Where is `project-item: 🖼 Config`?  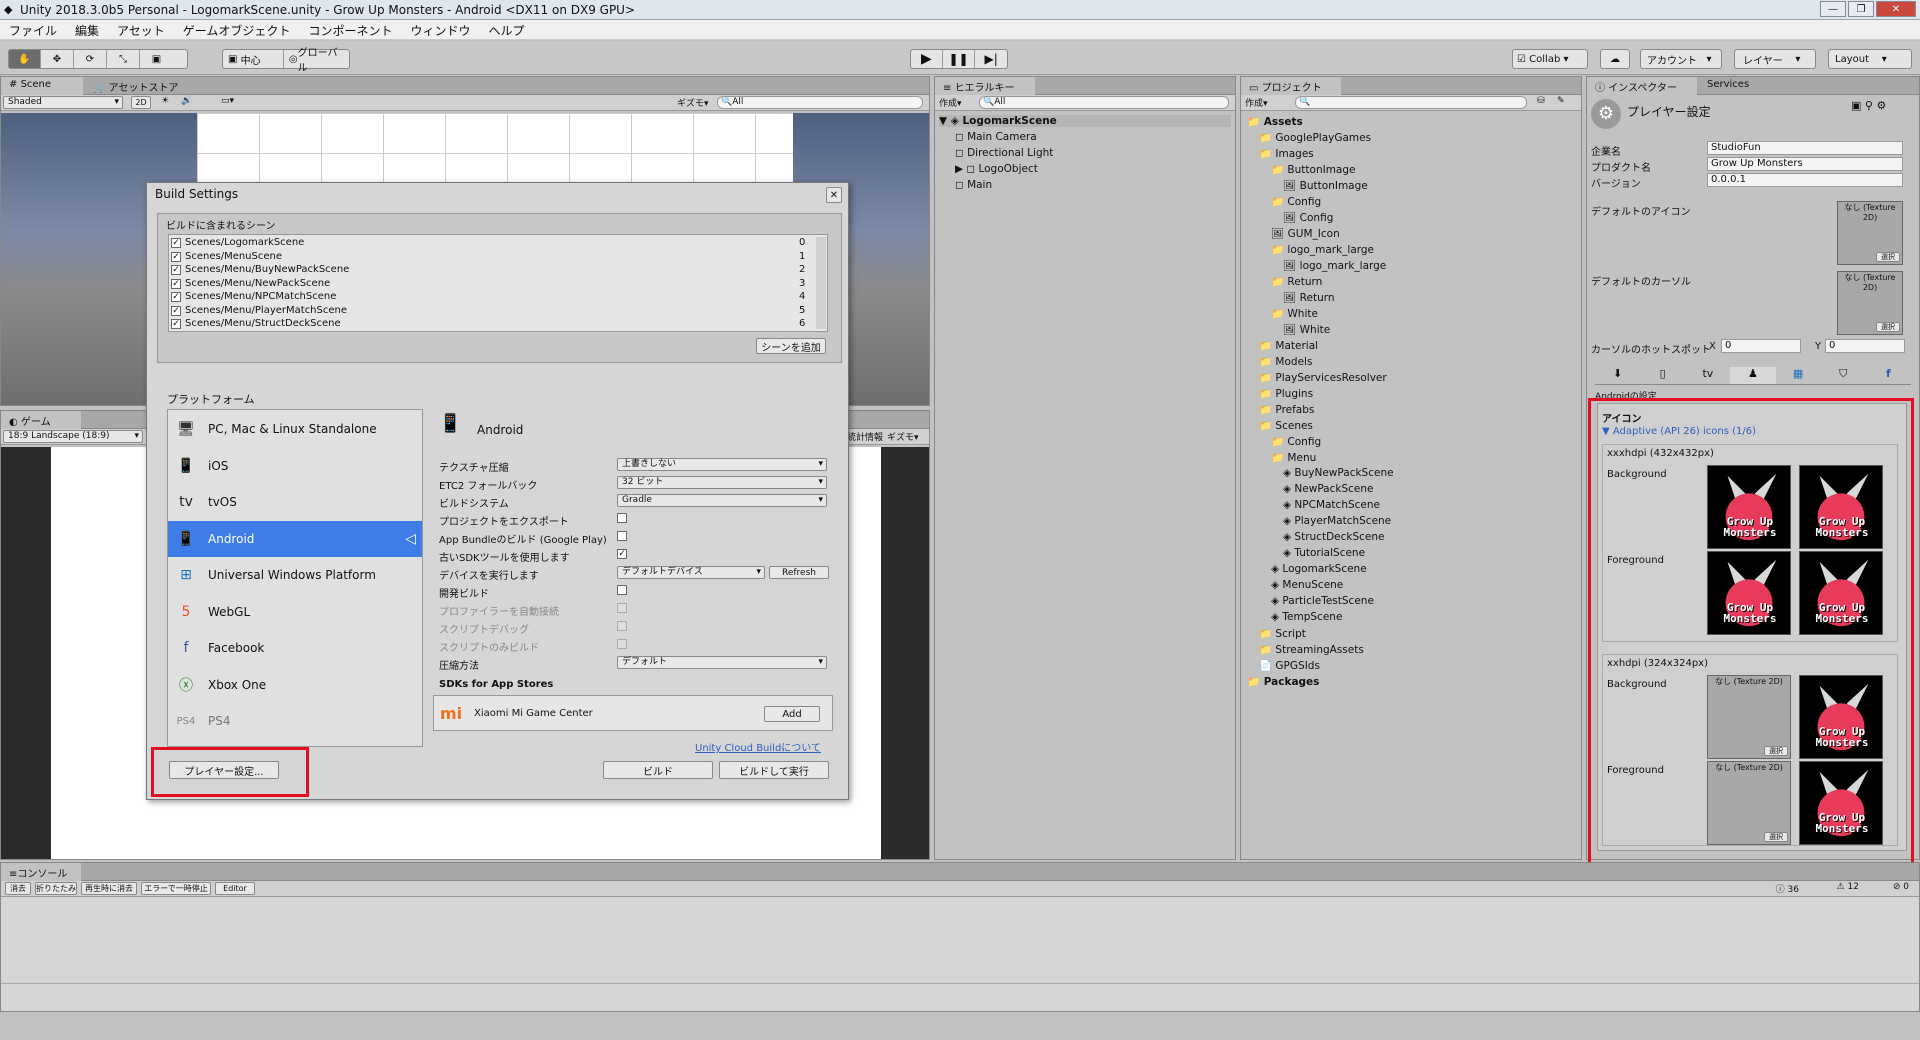 project-item: 🖼 Config is located at coordinates (1308, 217).